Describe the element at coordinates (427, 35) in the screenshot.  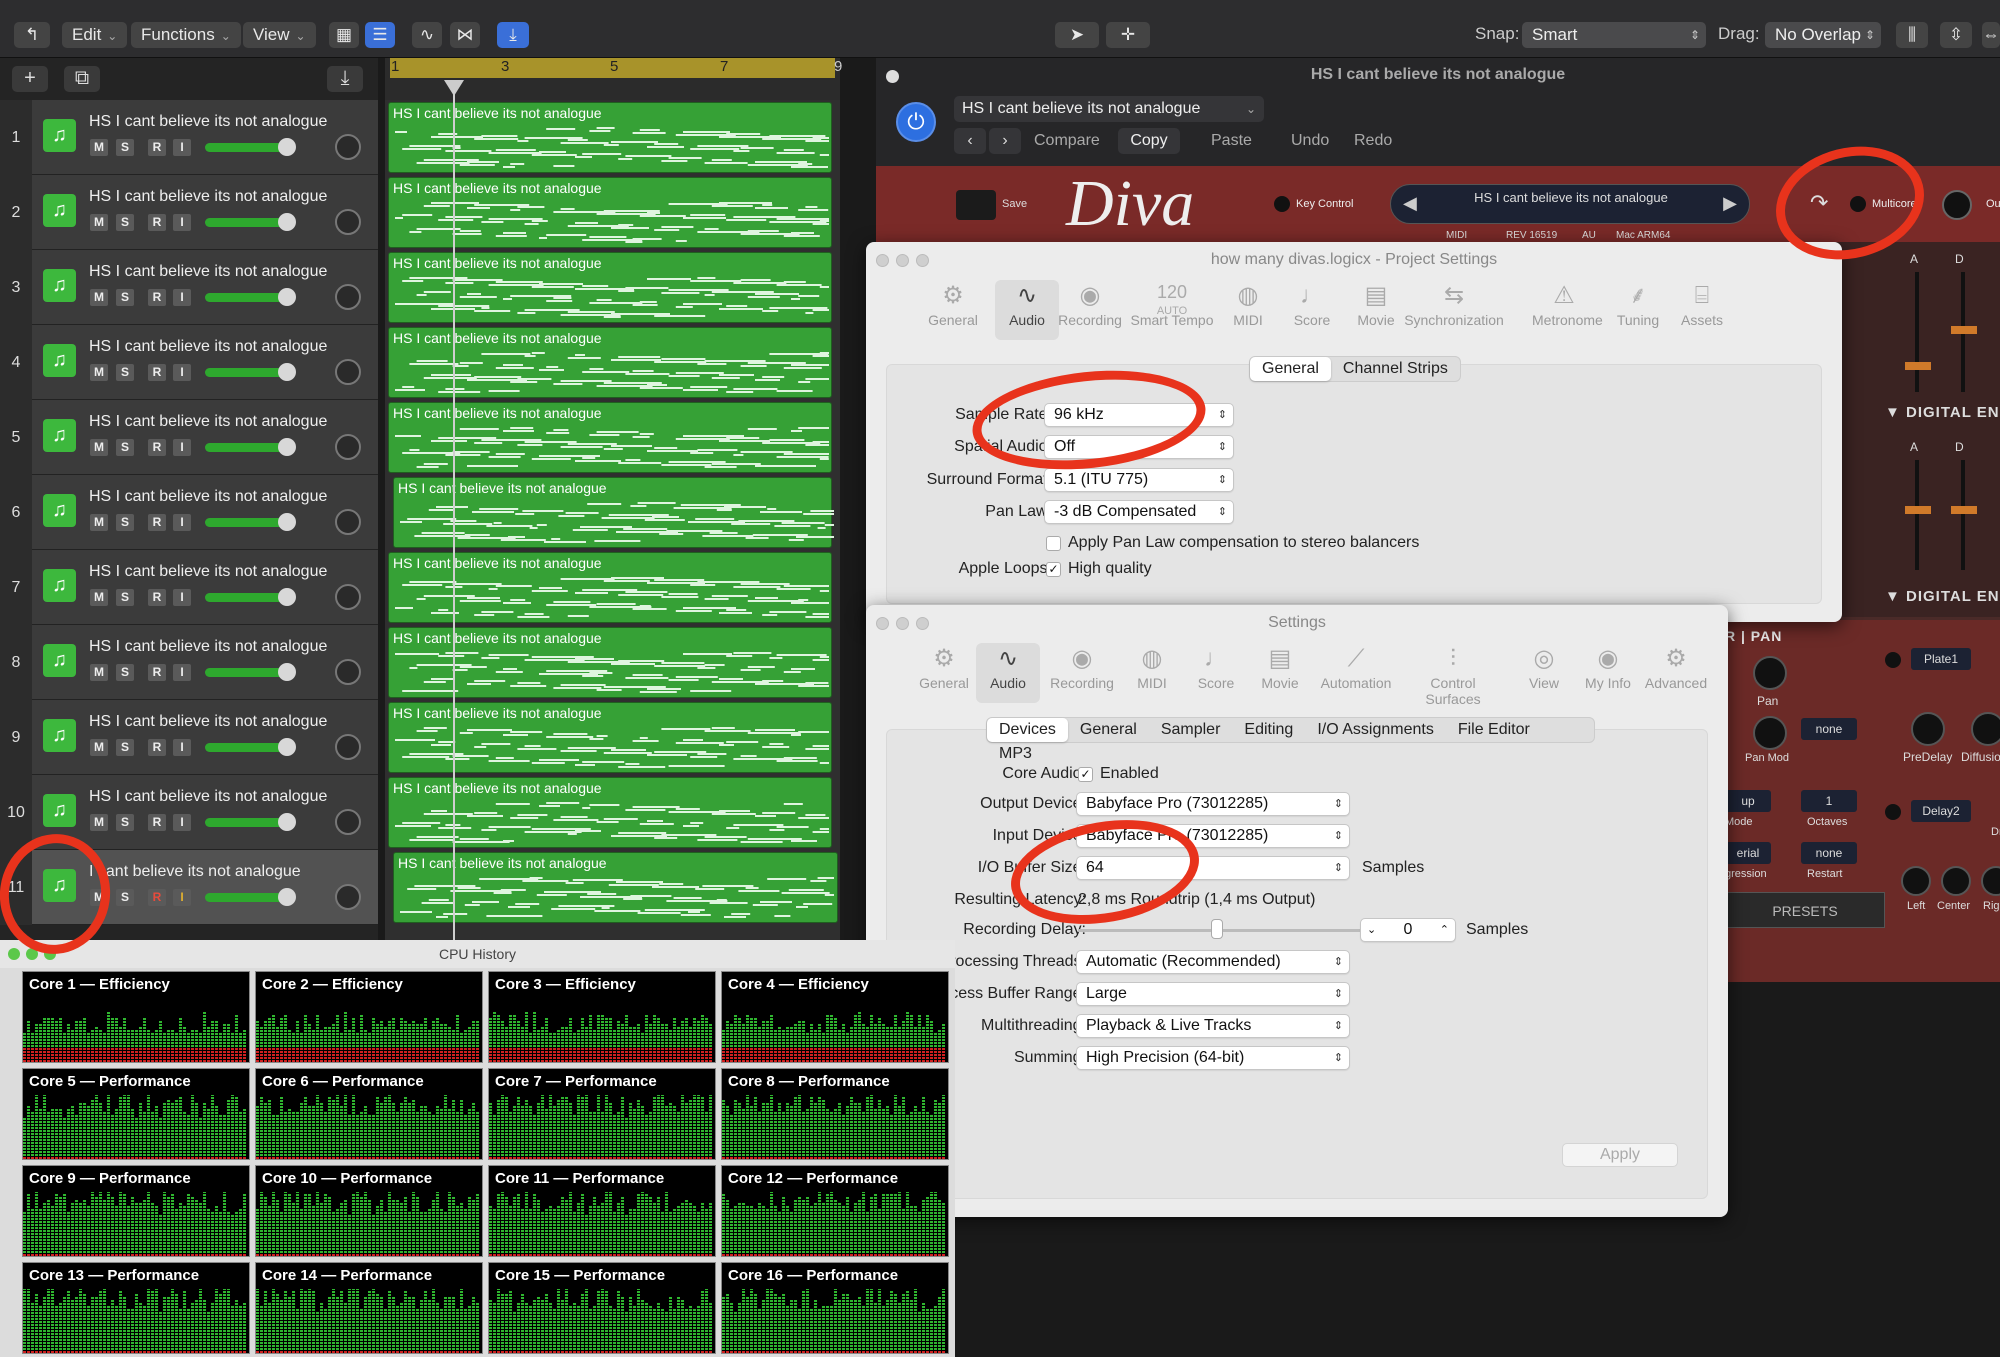
I see `automation-icon: ∿` at that location.